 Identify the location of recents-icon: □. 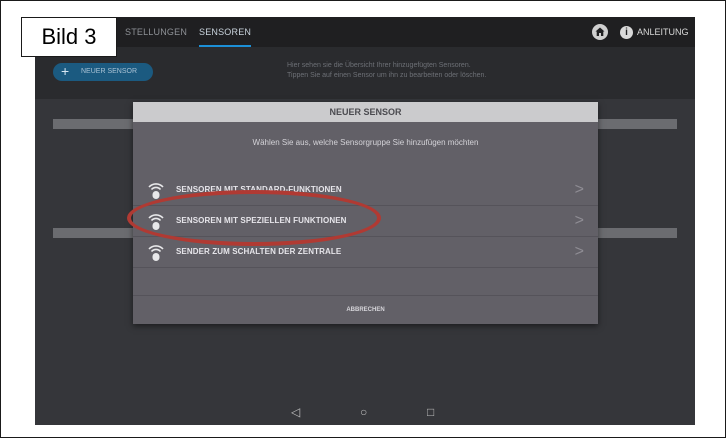
(430, 412).